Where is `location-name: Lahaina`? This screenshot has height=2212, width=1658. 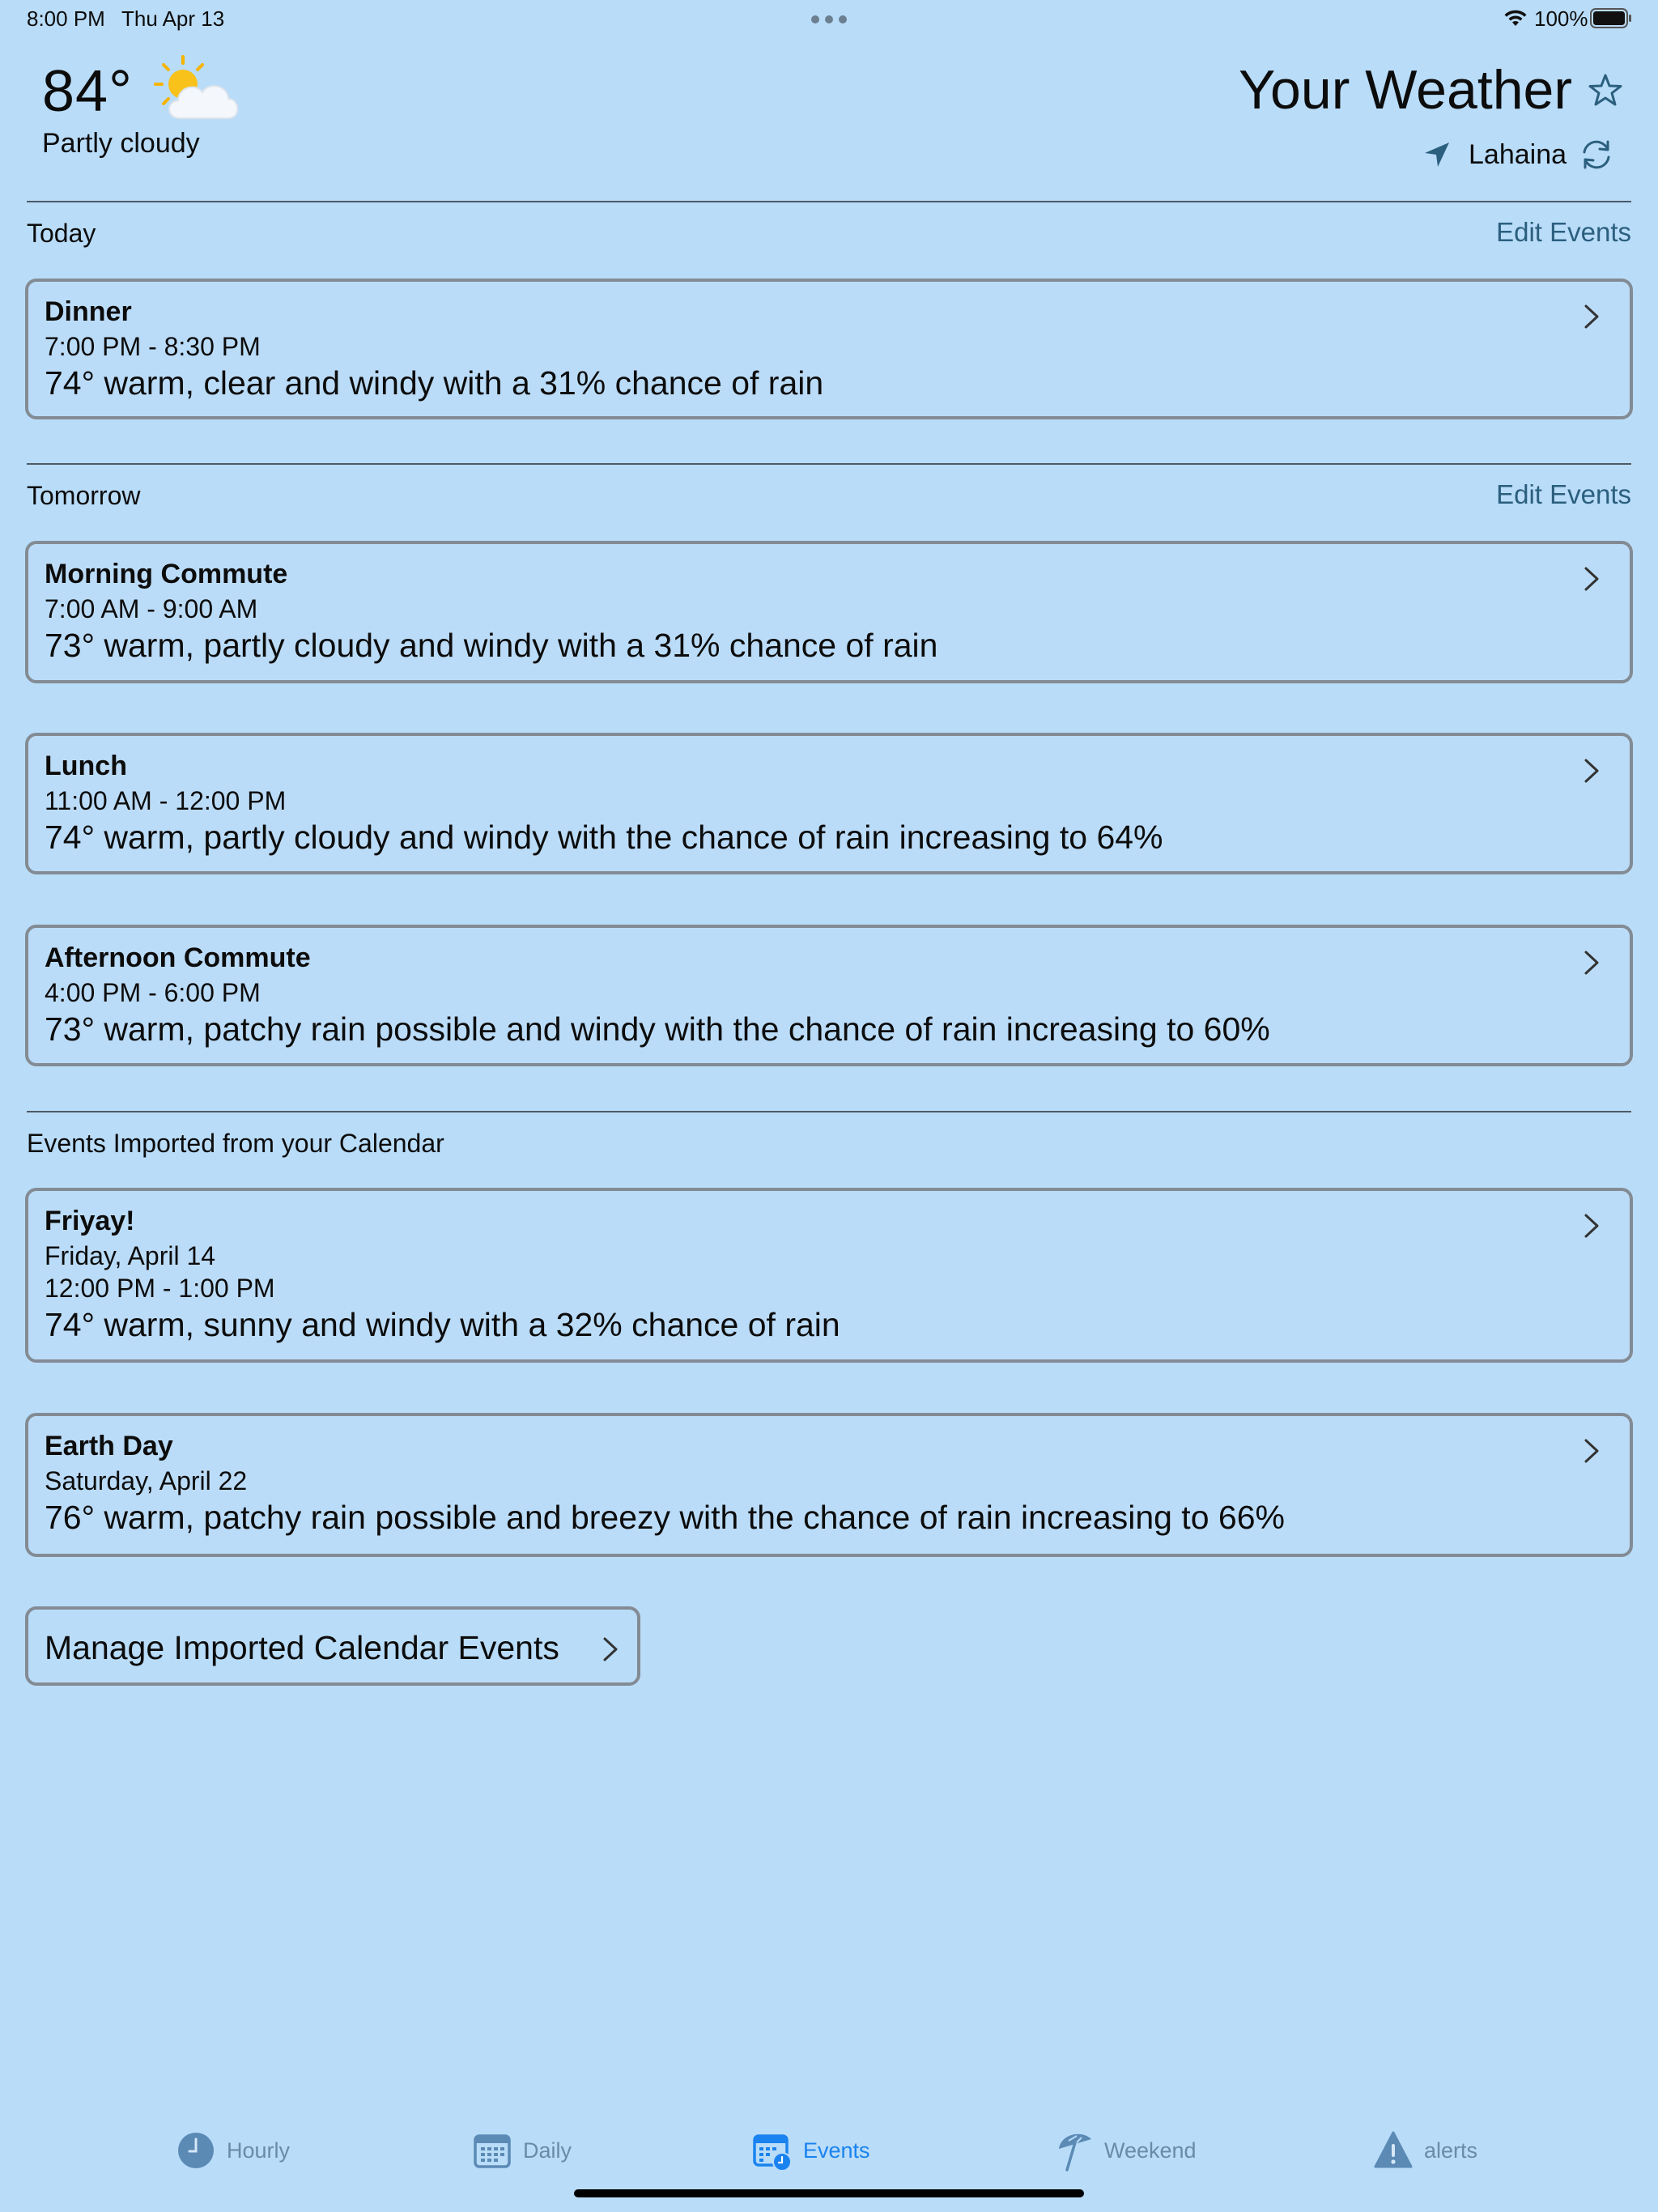
location-name: Lahaina is located at coordinates (1518, 155).